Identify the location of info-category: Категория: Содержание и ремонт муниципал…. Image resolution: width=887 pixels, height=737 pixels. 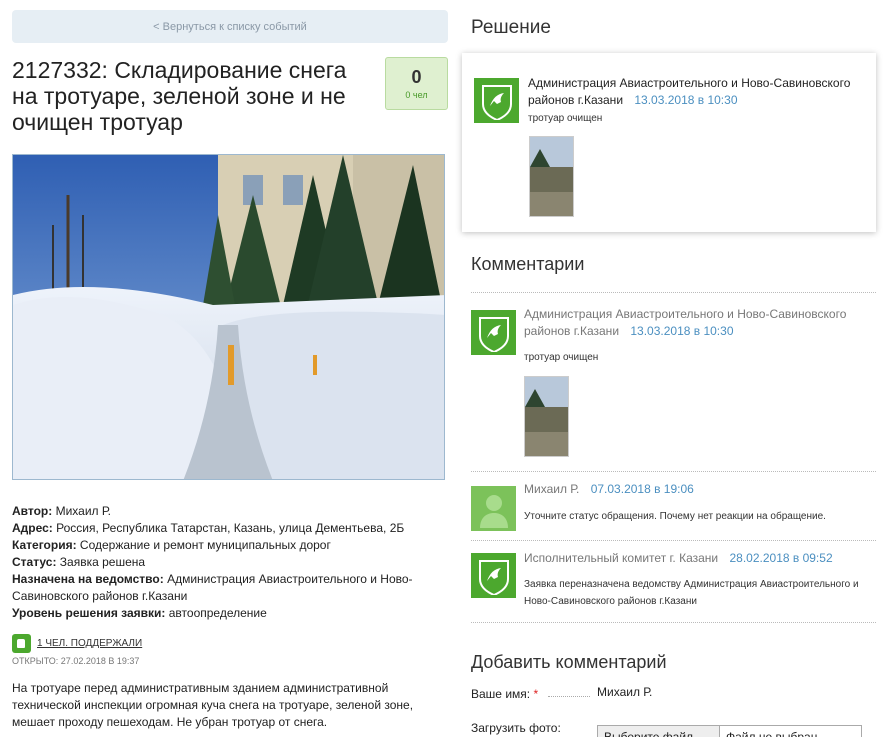
(171, 545).